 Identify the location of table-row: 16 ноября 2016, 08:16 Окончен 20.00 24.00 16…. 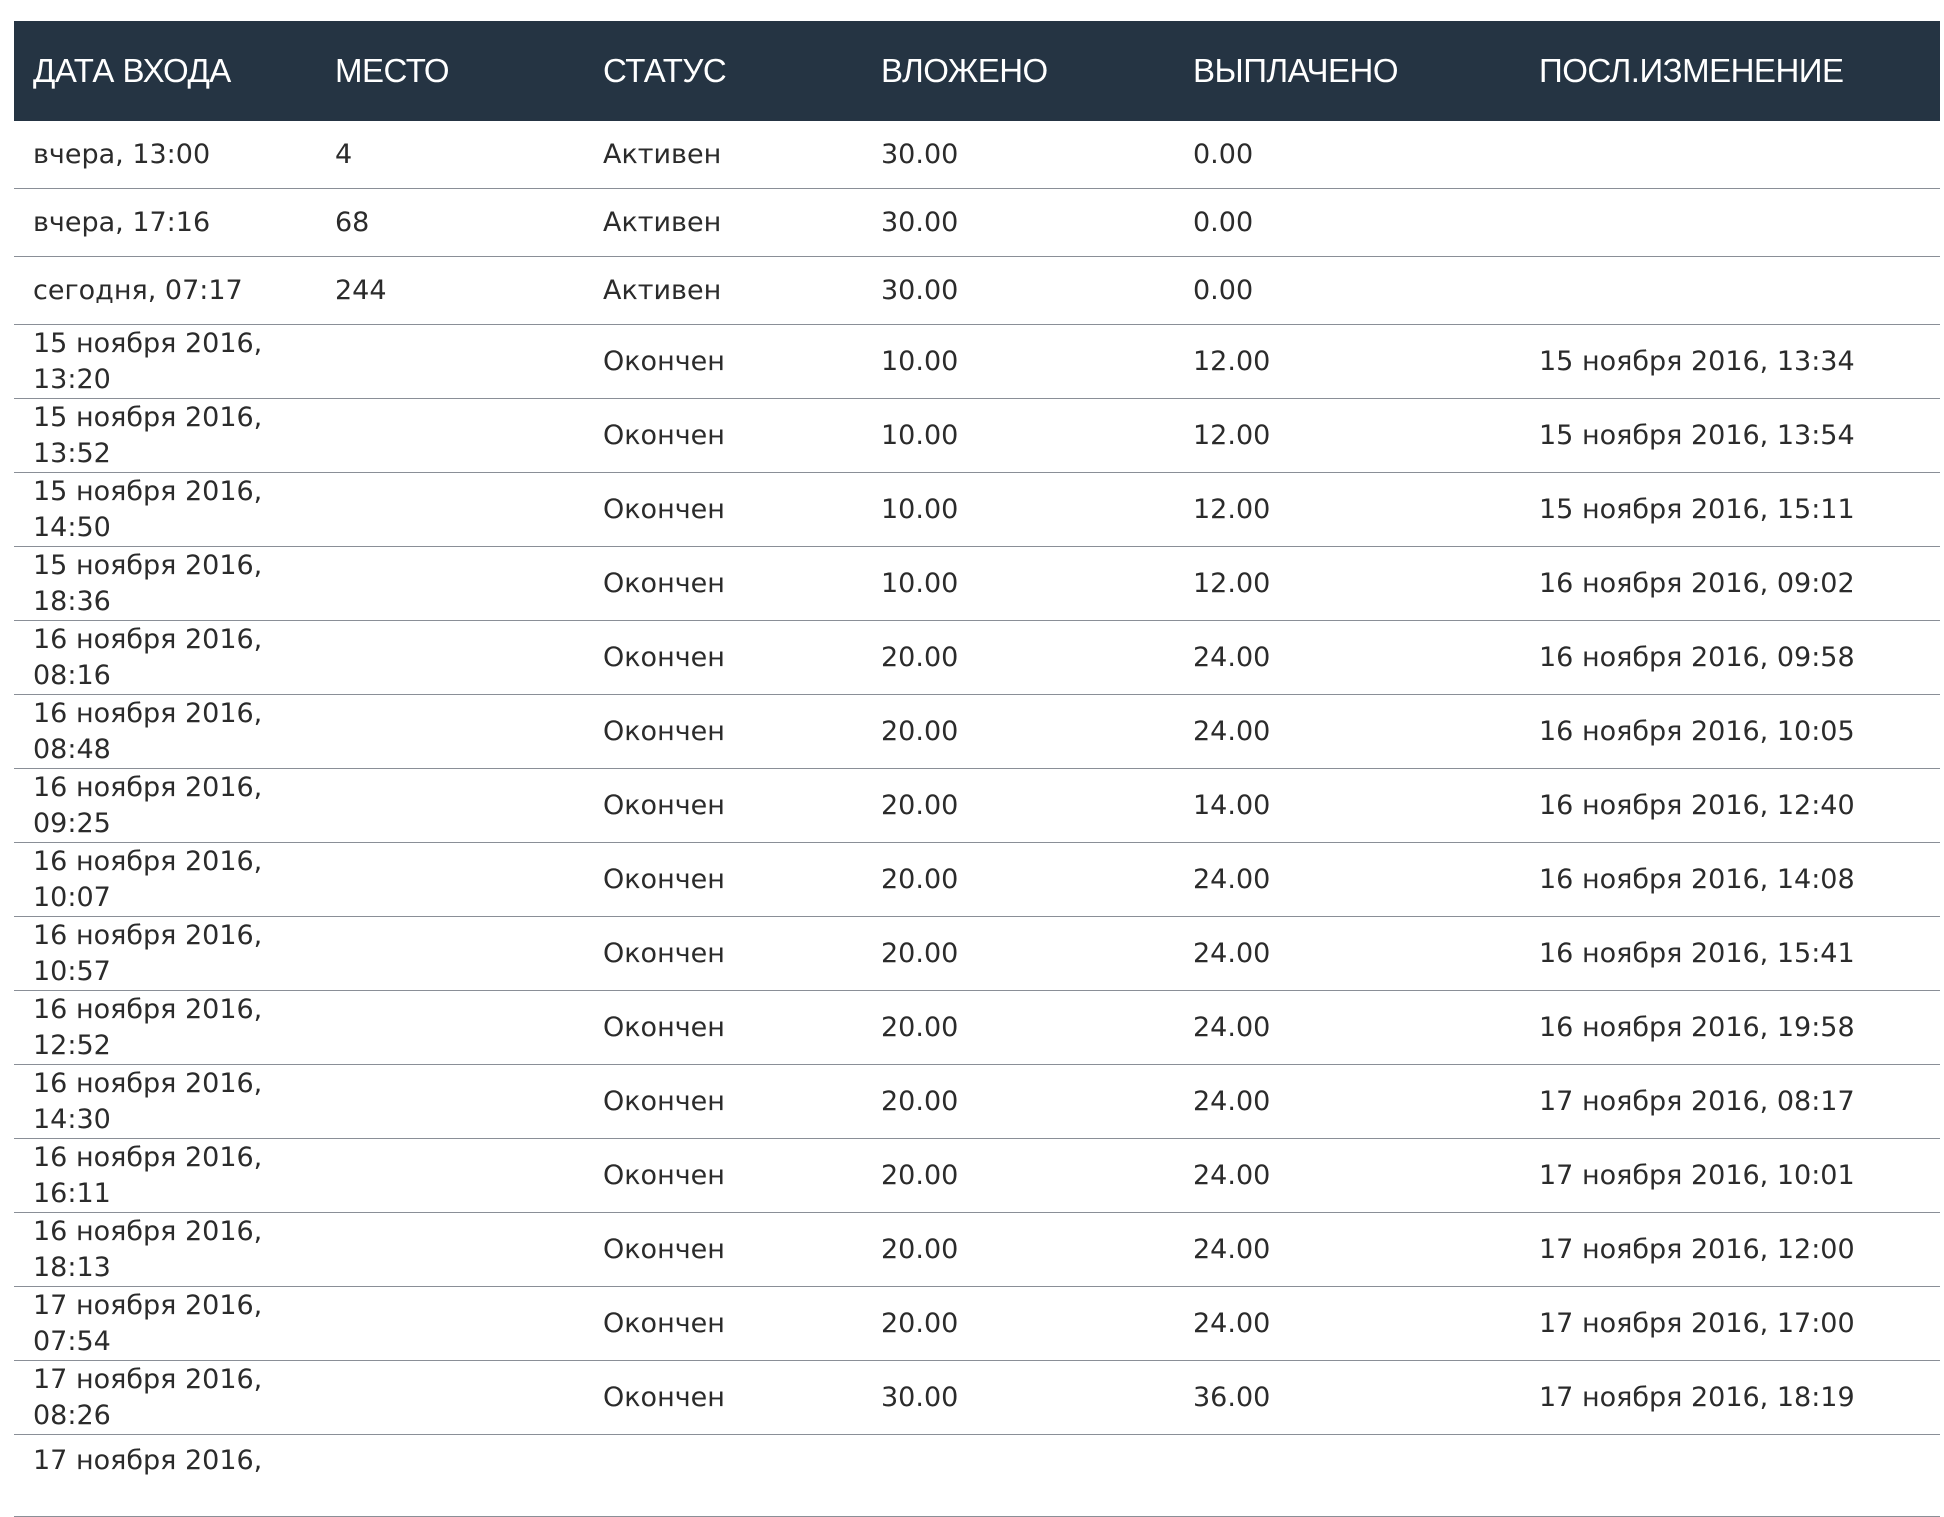
(977, 657).